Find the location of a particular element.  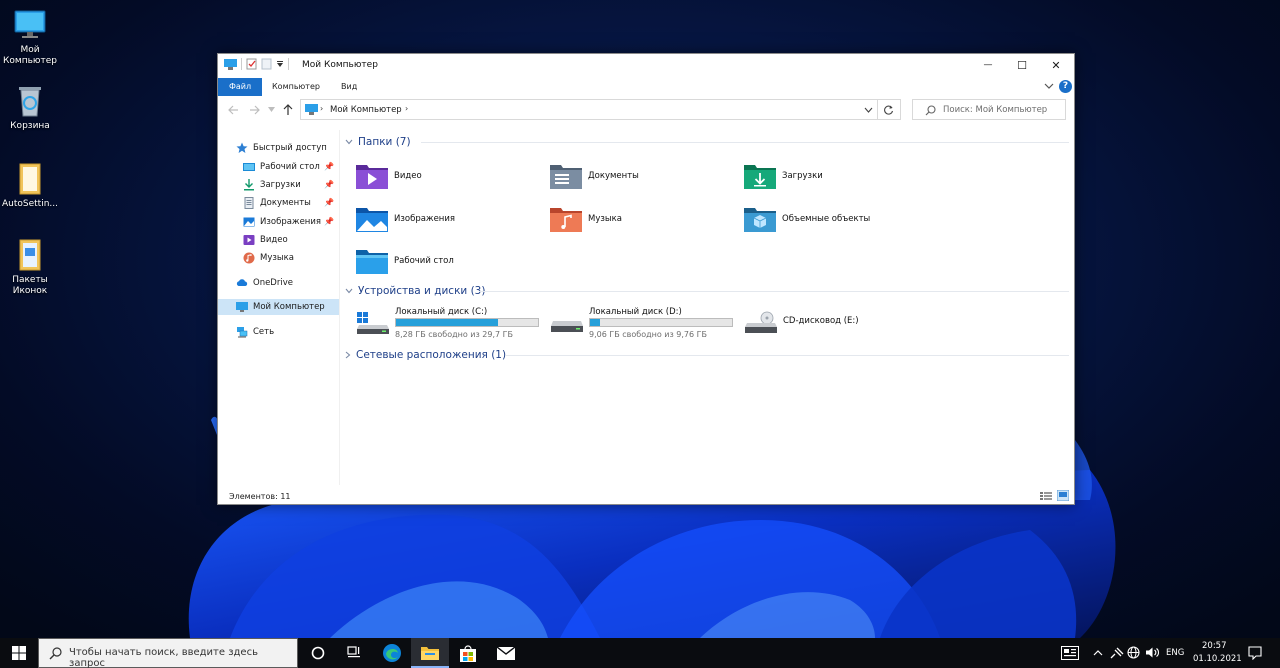

folder-label: Объемные объекты is located at coordinates (826, 219).